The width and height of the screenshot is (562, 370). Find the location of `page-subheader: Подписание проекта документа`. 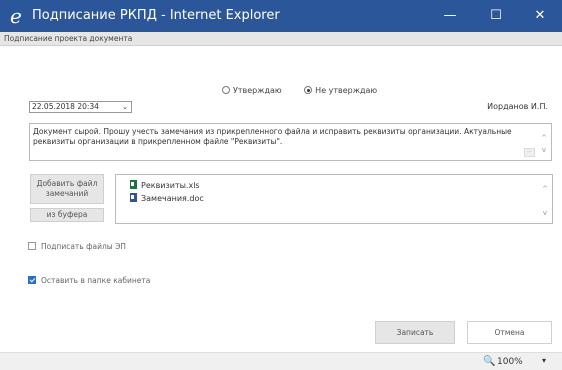

page-subheader: Подписание проекта документа is located at coordinates (281, 39).